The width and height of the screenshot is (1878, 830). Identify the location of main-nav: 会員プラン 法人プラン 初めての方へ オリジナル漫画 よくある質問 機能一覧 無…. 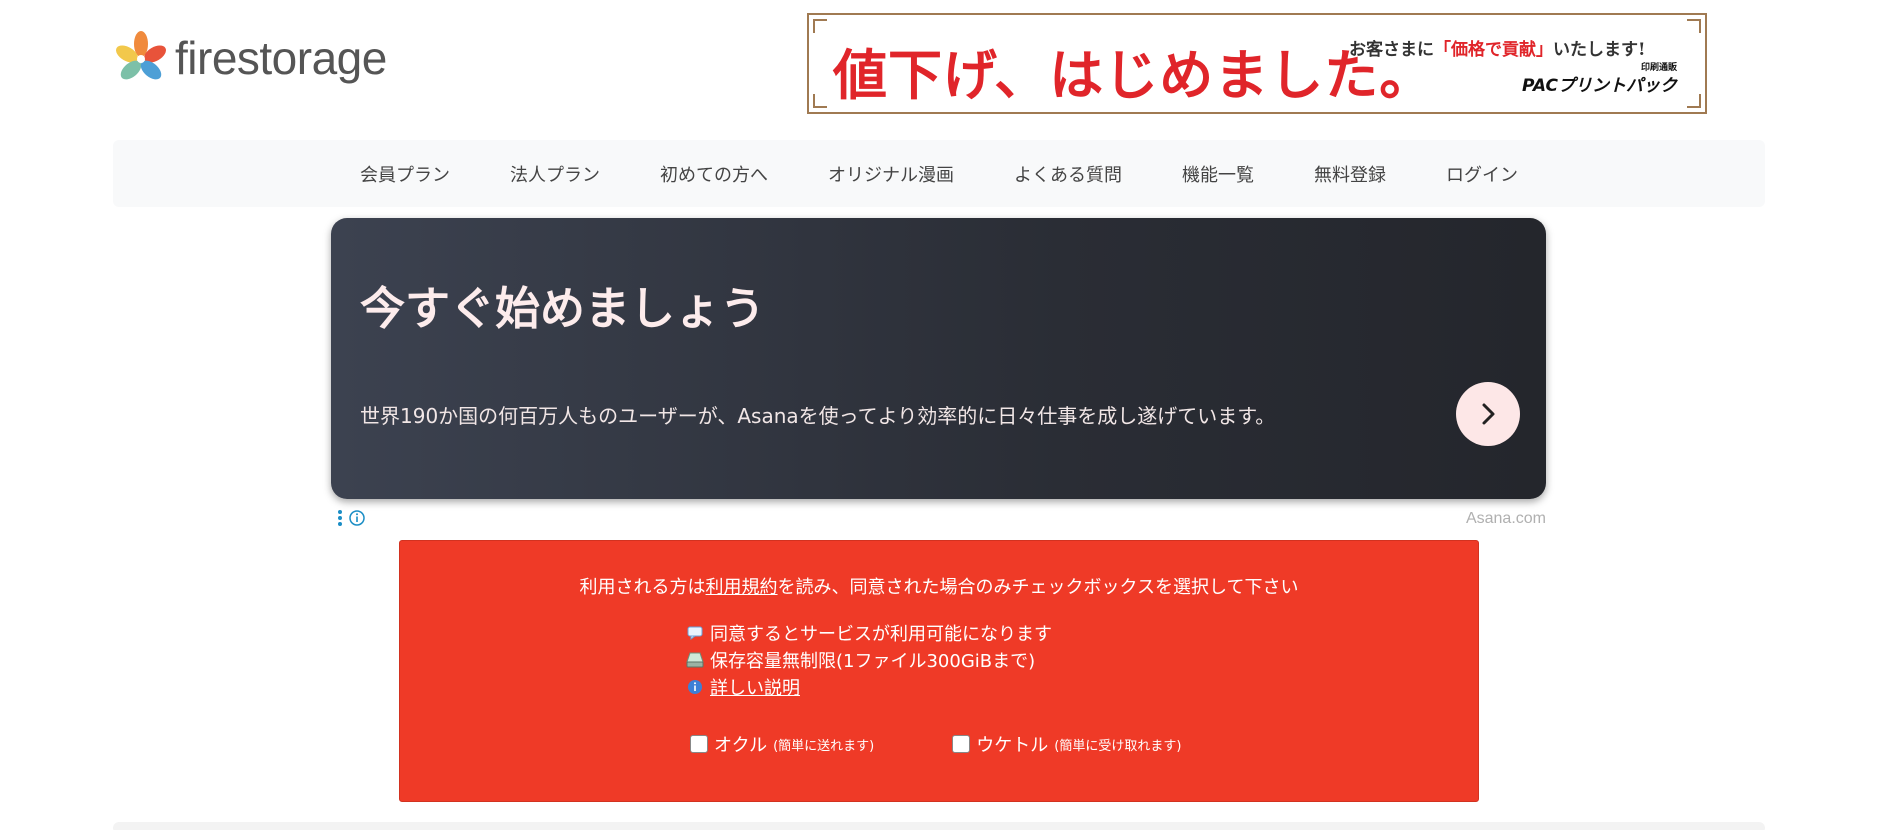
(939, 173).